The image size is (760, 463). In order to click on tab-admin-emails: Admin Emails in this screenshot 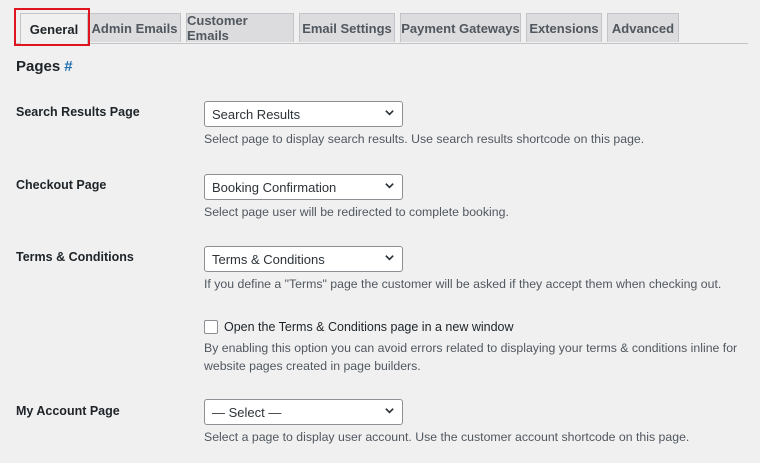, I will do `click(134, 27)`.